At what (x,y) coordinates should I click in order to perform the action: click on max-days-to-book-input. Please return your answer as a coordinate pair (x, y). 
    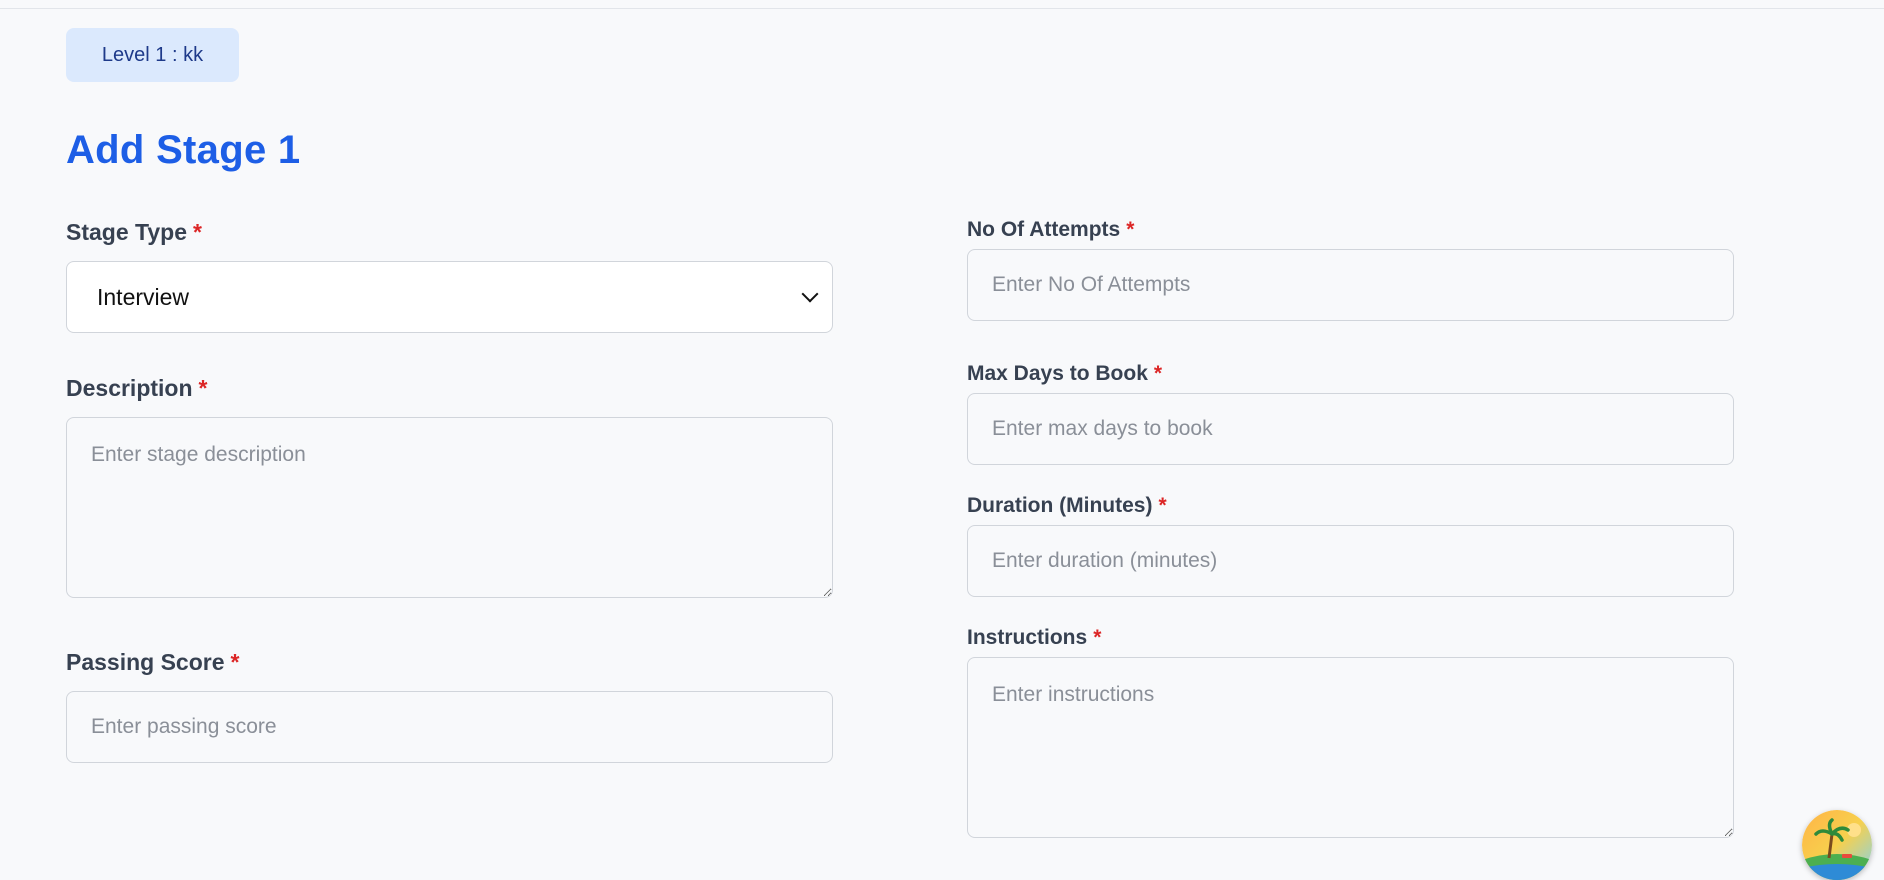
    Looking at the image, I should click on (1350, 429).